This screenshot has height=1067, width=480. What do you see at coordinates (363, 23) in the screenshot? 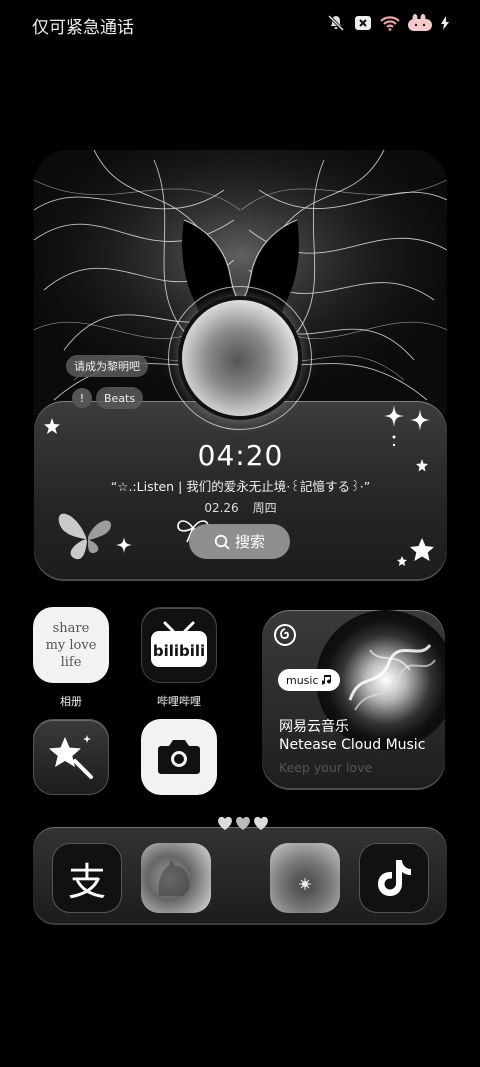
I see `no-sim-icon` at bounding box center [363, 23].